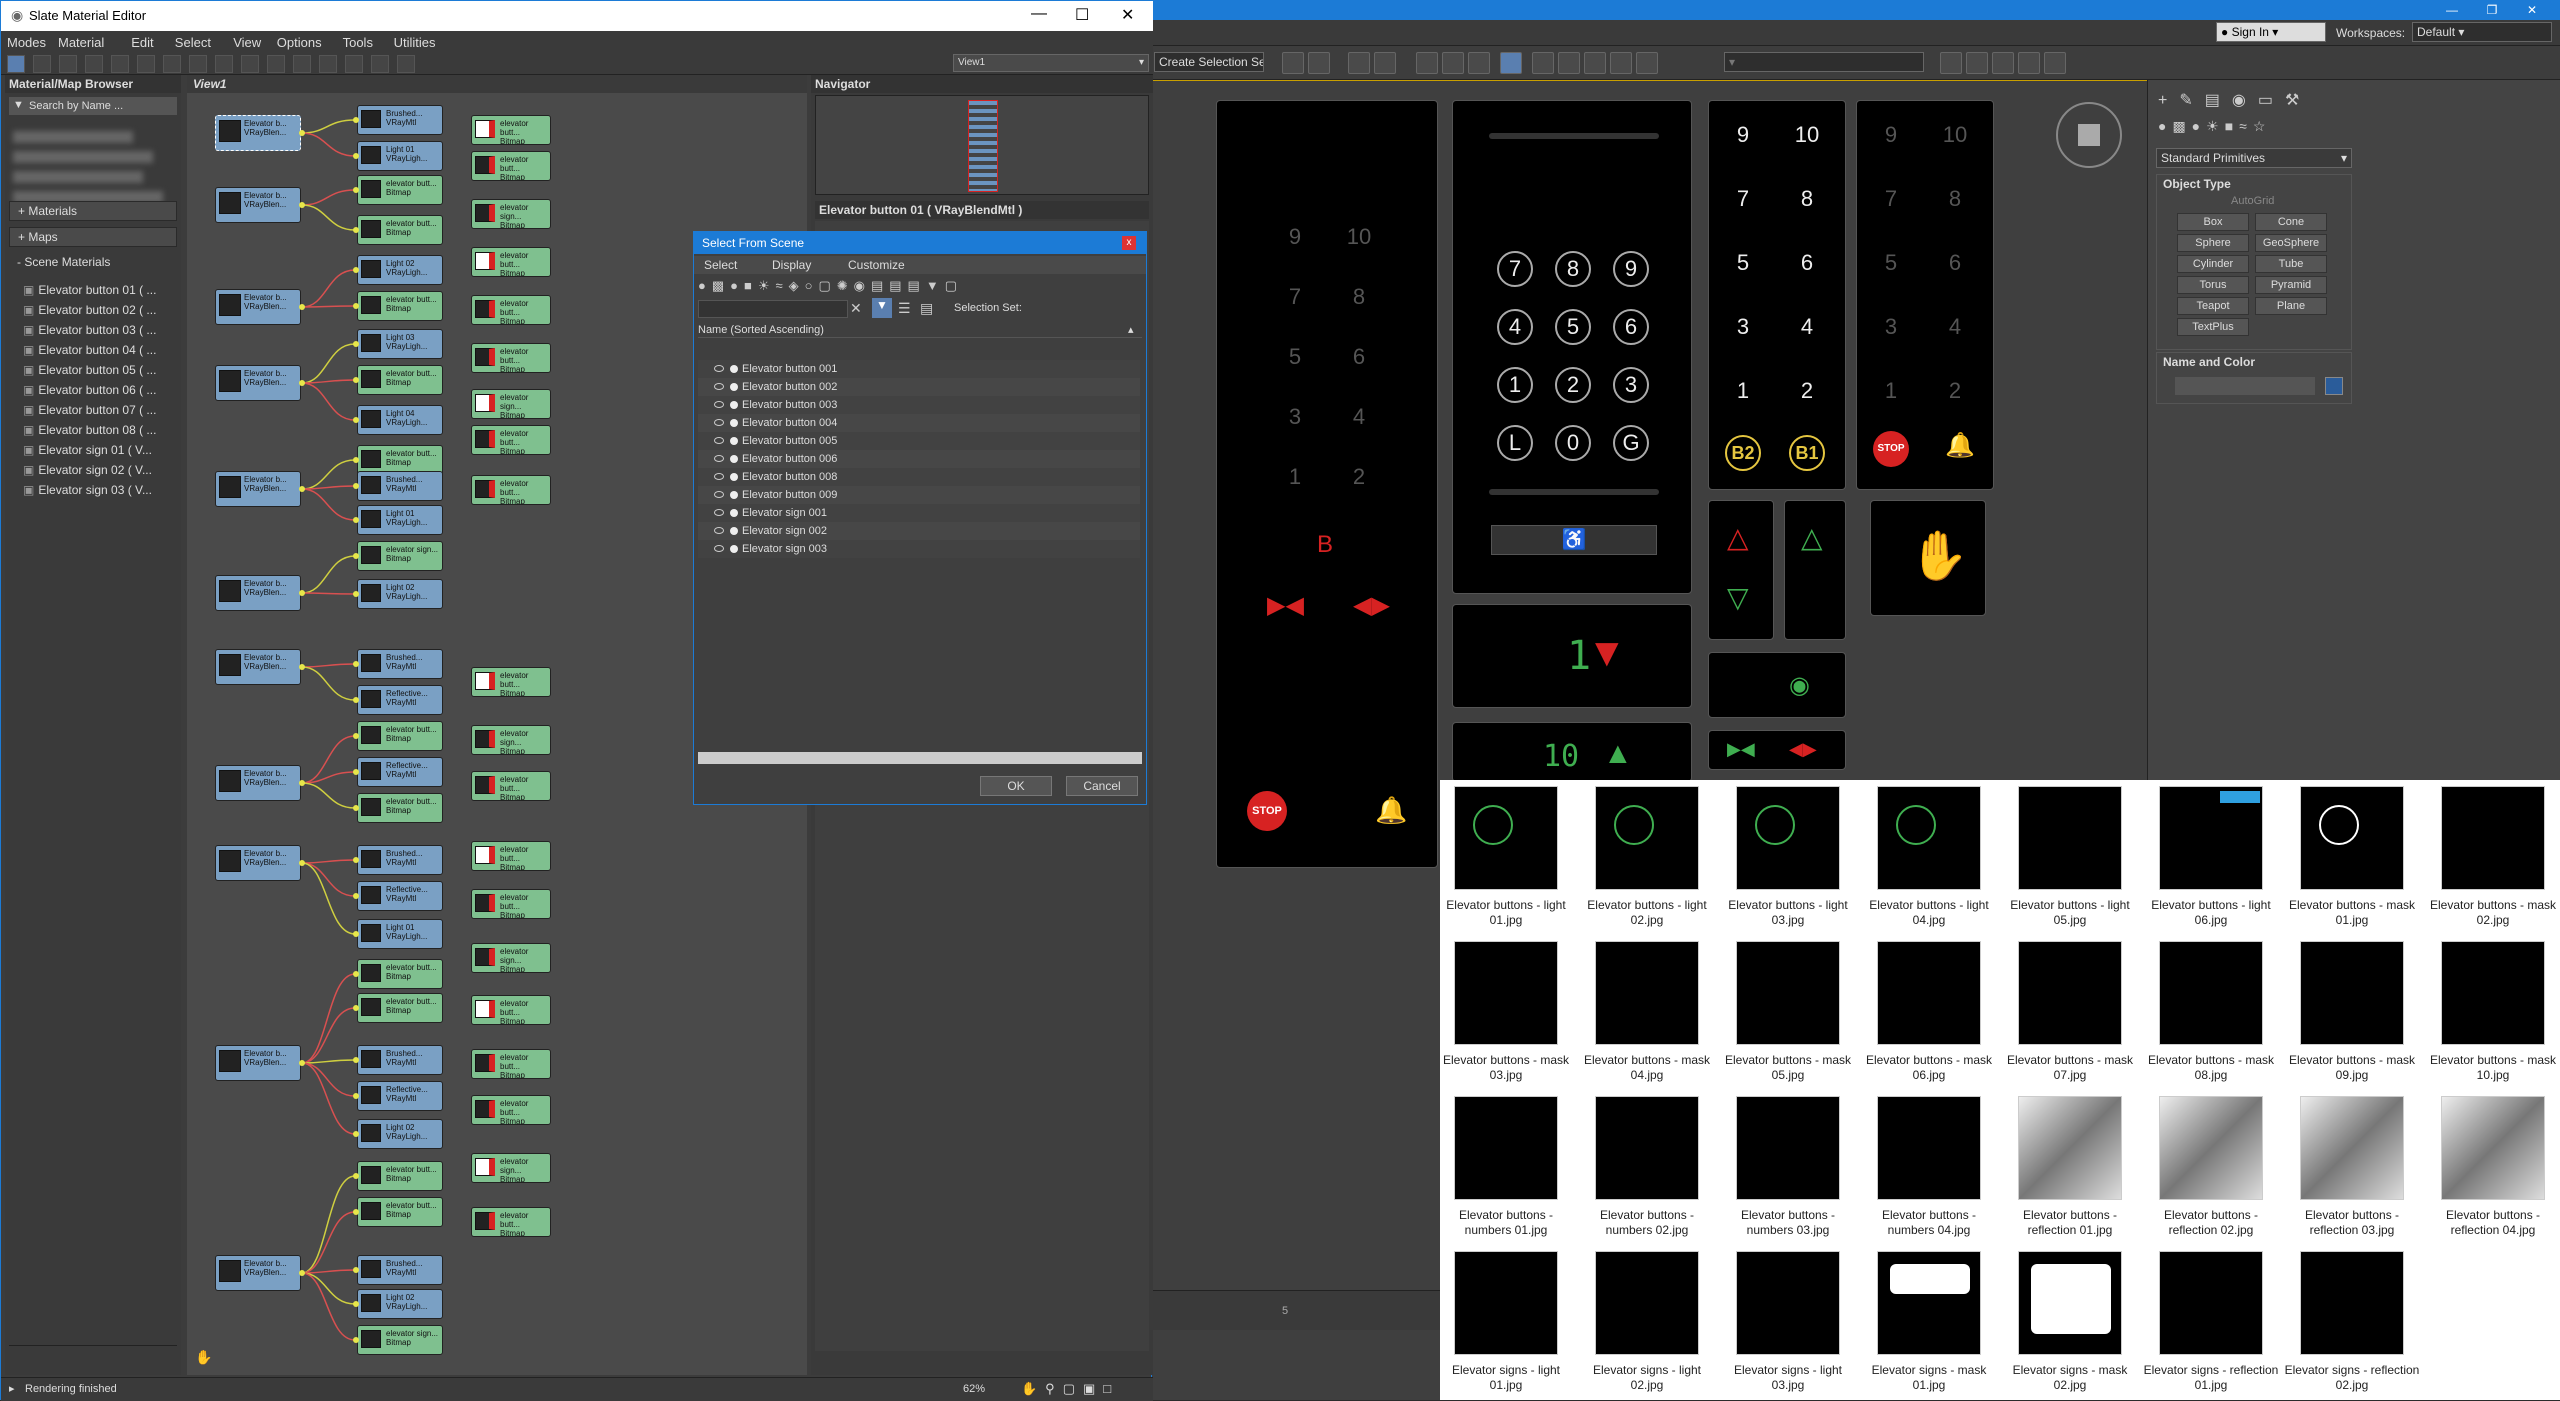  I want to click on scene-object-row: Elevator button 005, so click(919, 441).